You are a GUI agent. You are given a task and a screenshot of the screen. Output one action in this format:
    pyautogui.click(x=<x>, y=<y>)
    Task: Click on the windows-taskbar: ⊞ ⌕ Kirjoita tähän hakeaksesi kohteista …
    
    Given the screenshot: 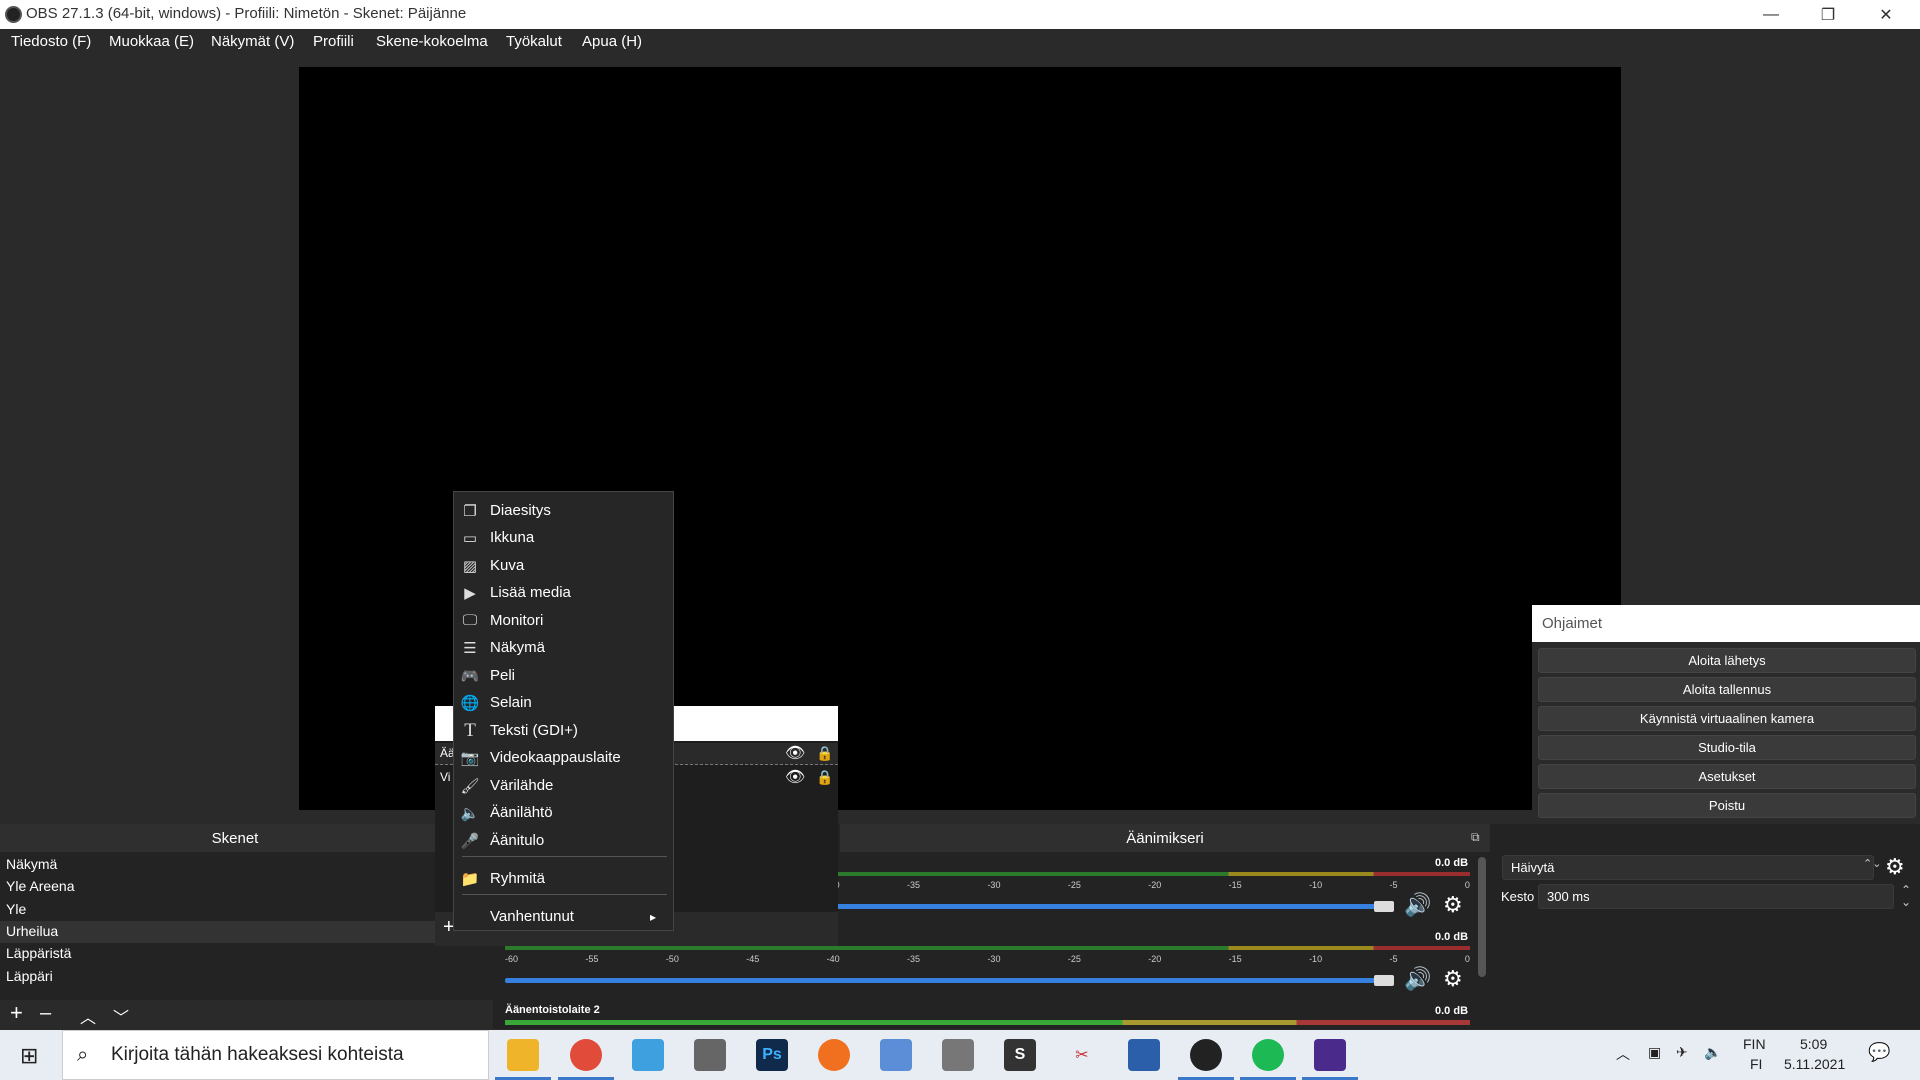 What is the action you would take?
    pyautogui.click(x=960, y=1055)
    